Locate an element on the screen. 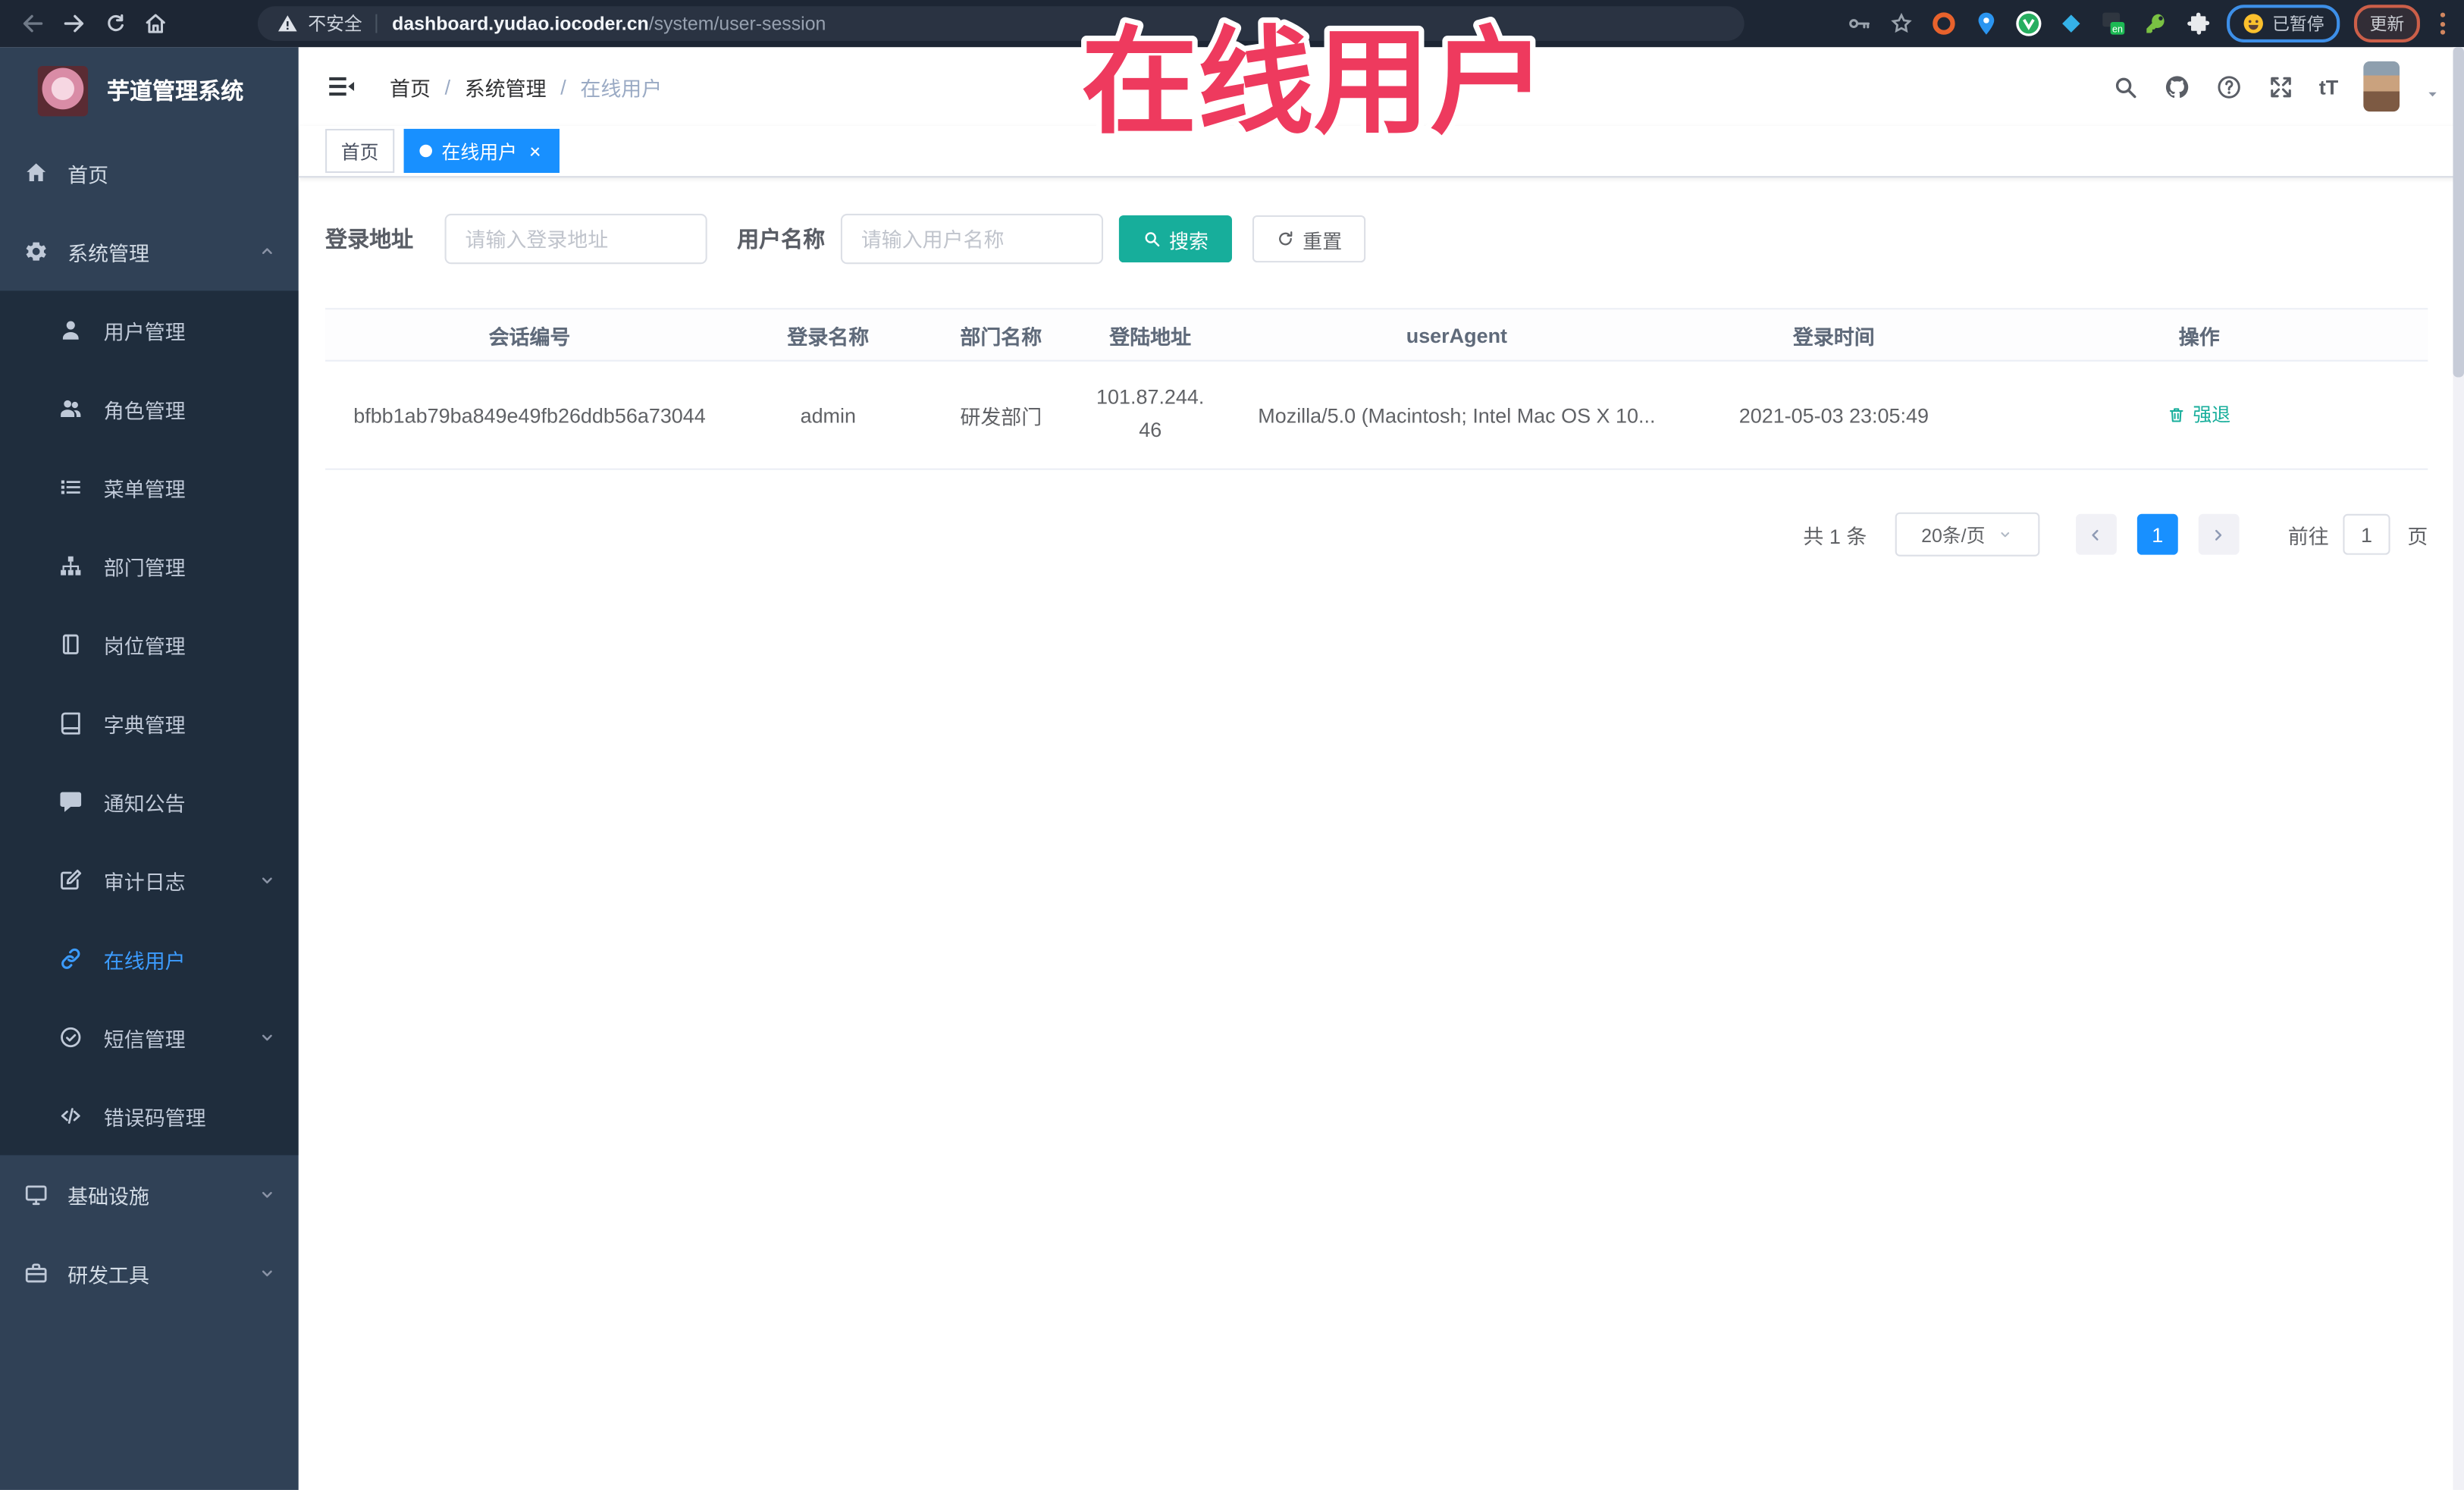  sidebar-item-error-code-management: 错误码管理 is located at coordinates (150, 1116).